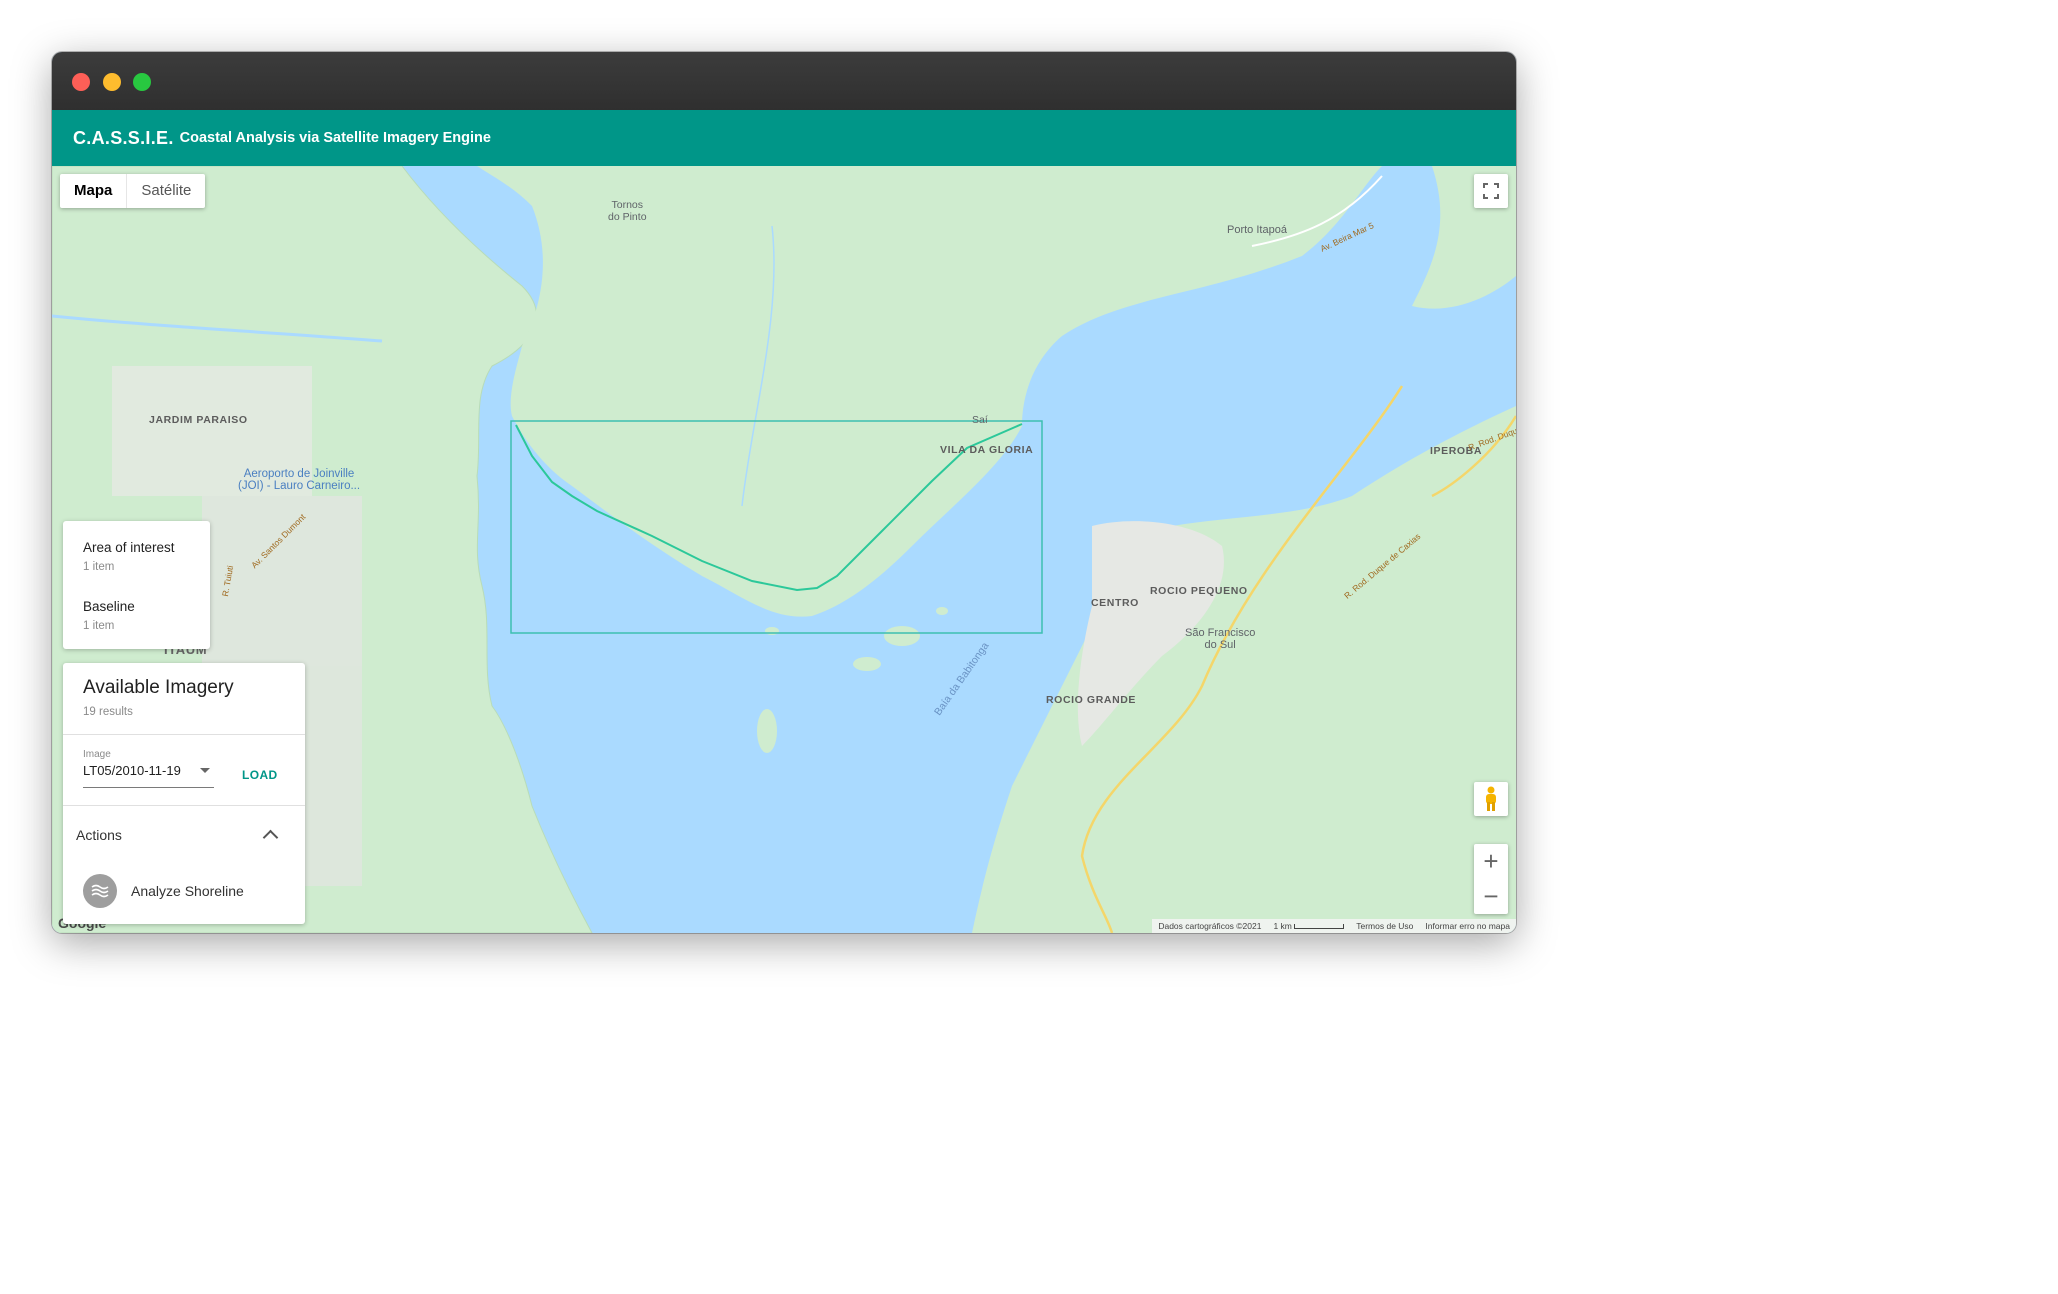 The image size is (2058, 1294). I want to click on layer-baseline: Baseline, so click(109, 606).